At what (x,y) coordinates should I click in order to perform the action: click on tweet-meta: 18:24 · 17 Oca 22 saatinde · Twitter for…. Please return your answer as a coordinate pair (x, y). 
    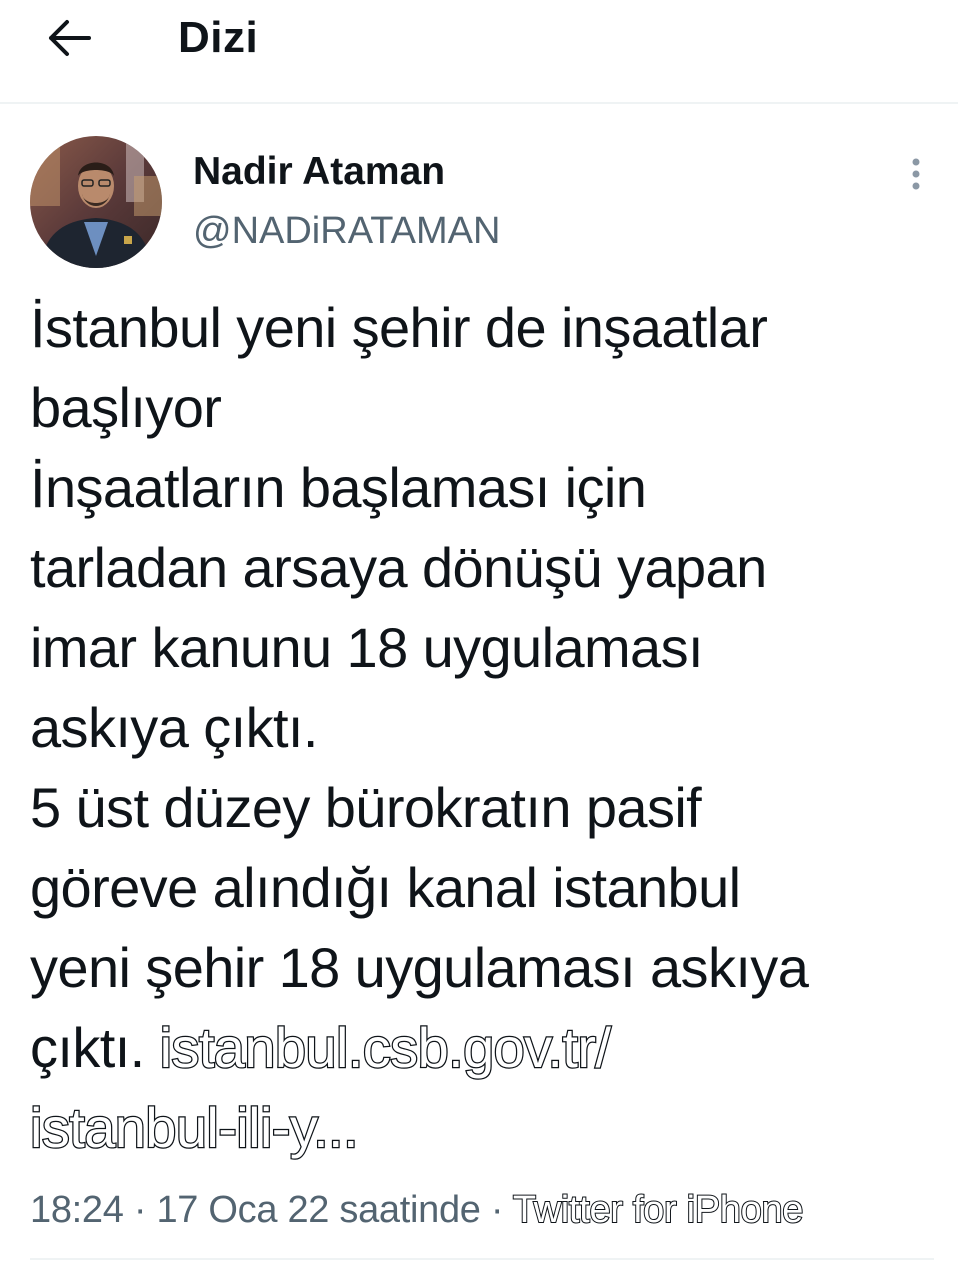
    Looking at the image, I should click on (417, 1210).